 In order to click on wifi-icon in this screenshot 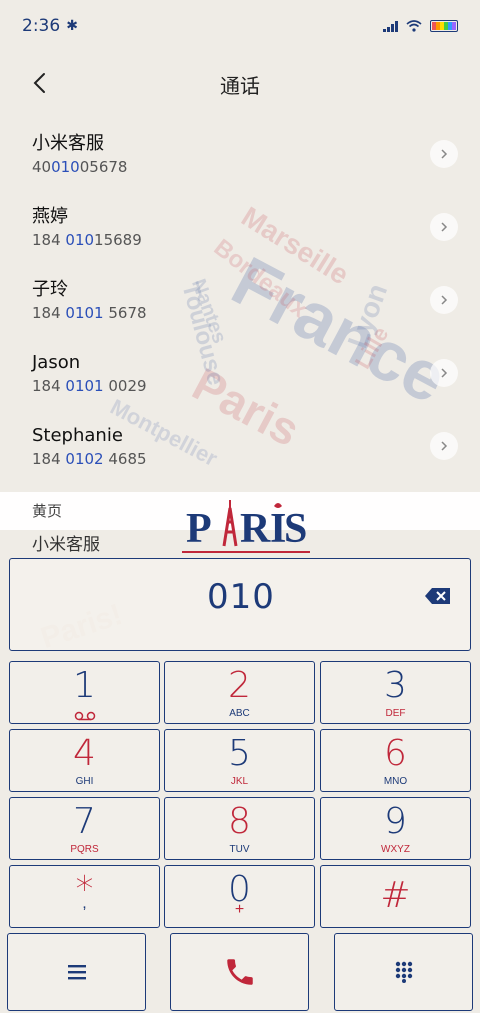, I will do `click(414, 26)`.